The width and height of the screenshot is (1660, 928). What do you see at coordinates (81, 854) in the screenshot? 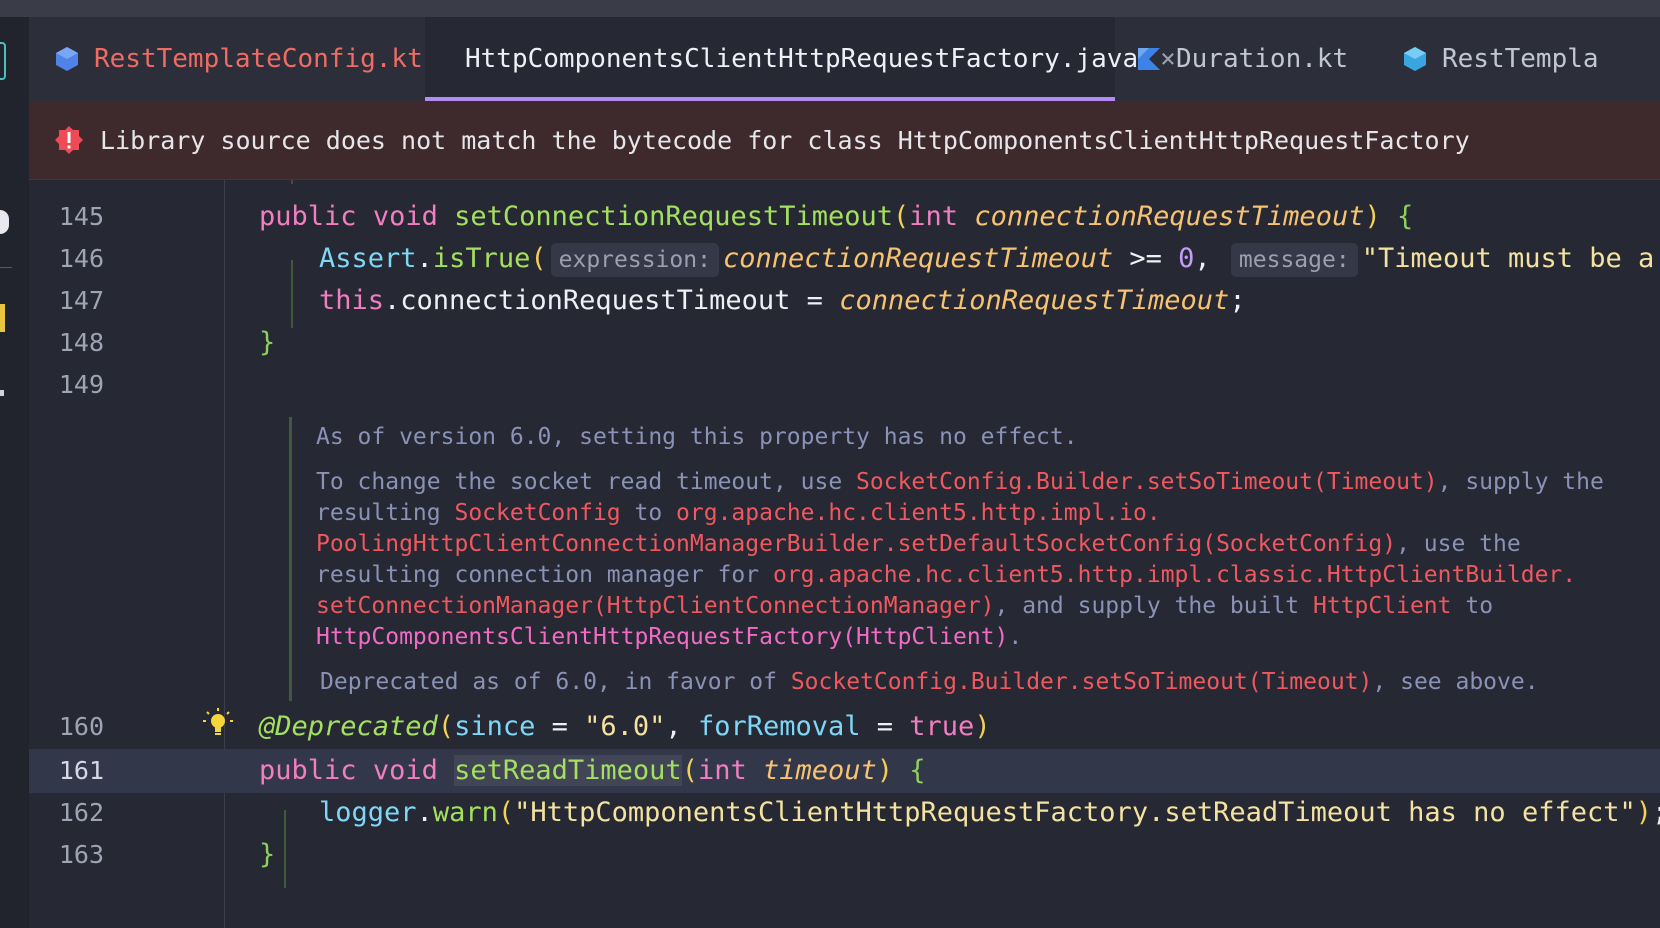
I see `line-number: 163` at bounding box center [81, 854].